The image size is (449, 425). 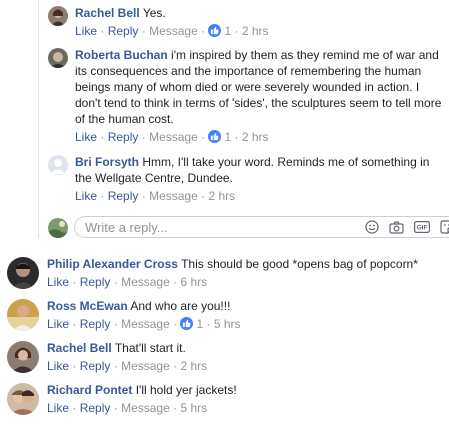 I want to click on comment-body: I'll hold yer jackets!, so click(x=186, y=390).